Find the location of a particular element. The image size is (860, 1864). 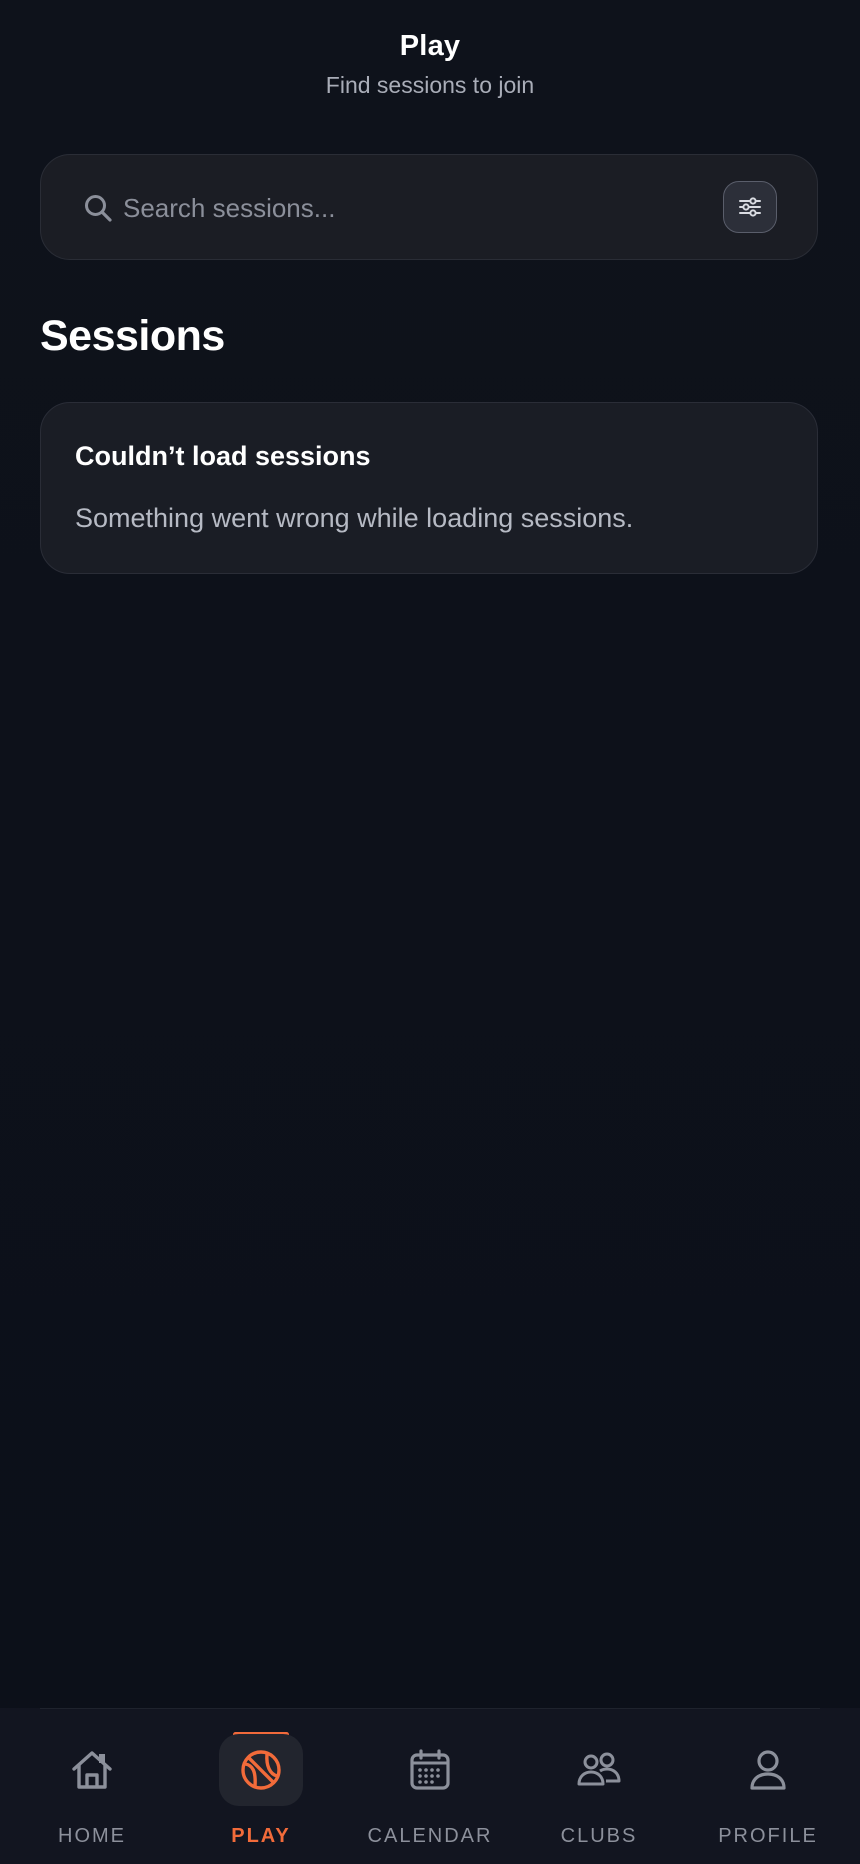

tab-home: HOME is located at coordinates (92, 1786).